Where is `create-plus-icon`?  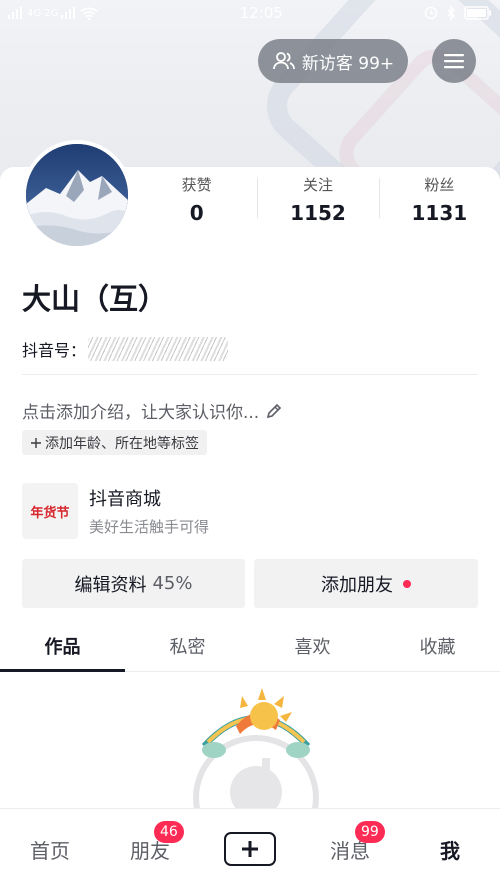 create-plus-icon is located at coordinates (250, 849).